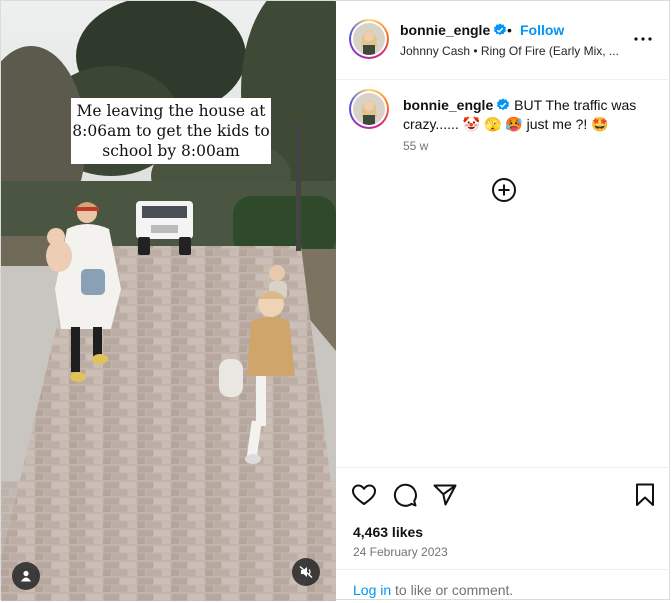 The image size is (672, 603). What do you see at coordinates (405, 495) in the screenshot?
I see `comment-icon` at bounding box center [405, 495].